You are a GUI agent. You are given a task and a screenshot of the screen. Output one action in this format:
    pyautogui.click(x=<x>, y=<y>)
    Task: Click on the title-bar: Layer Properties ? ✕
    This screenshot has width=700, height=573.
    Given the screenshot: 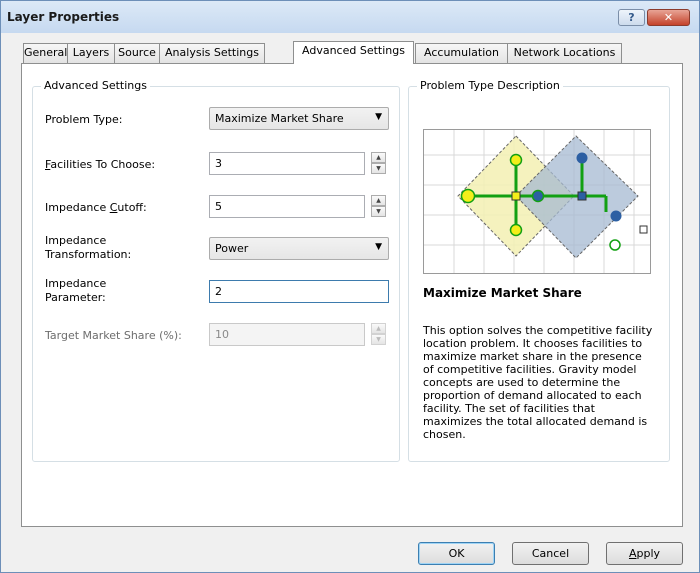 What is the action you would take?
    pyautogui.click(x=350, y=17)
    